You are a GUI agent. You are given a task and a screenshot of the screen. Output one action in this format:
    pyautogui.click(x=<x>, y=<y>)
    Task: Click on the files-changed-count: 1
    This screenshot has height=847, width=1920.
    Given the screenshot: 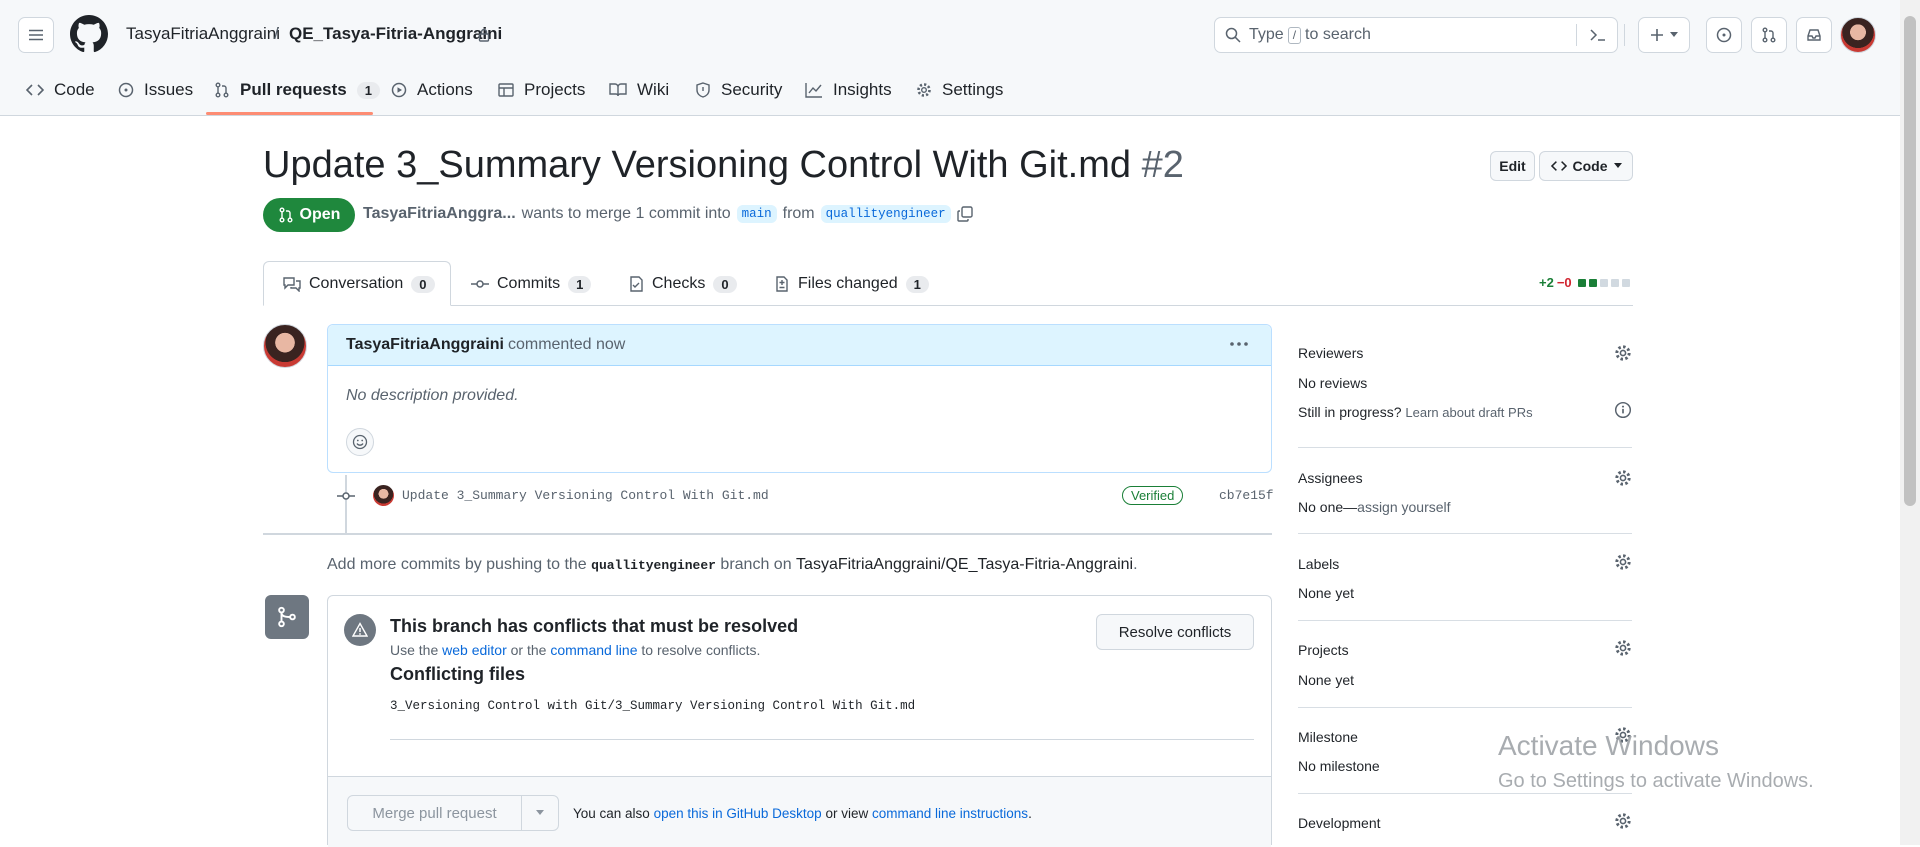 What is the action you would take?
    pyautogui.click(x=917, y=284)
    